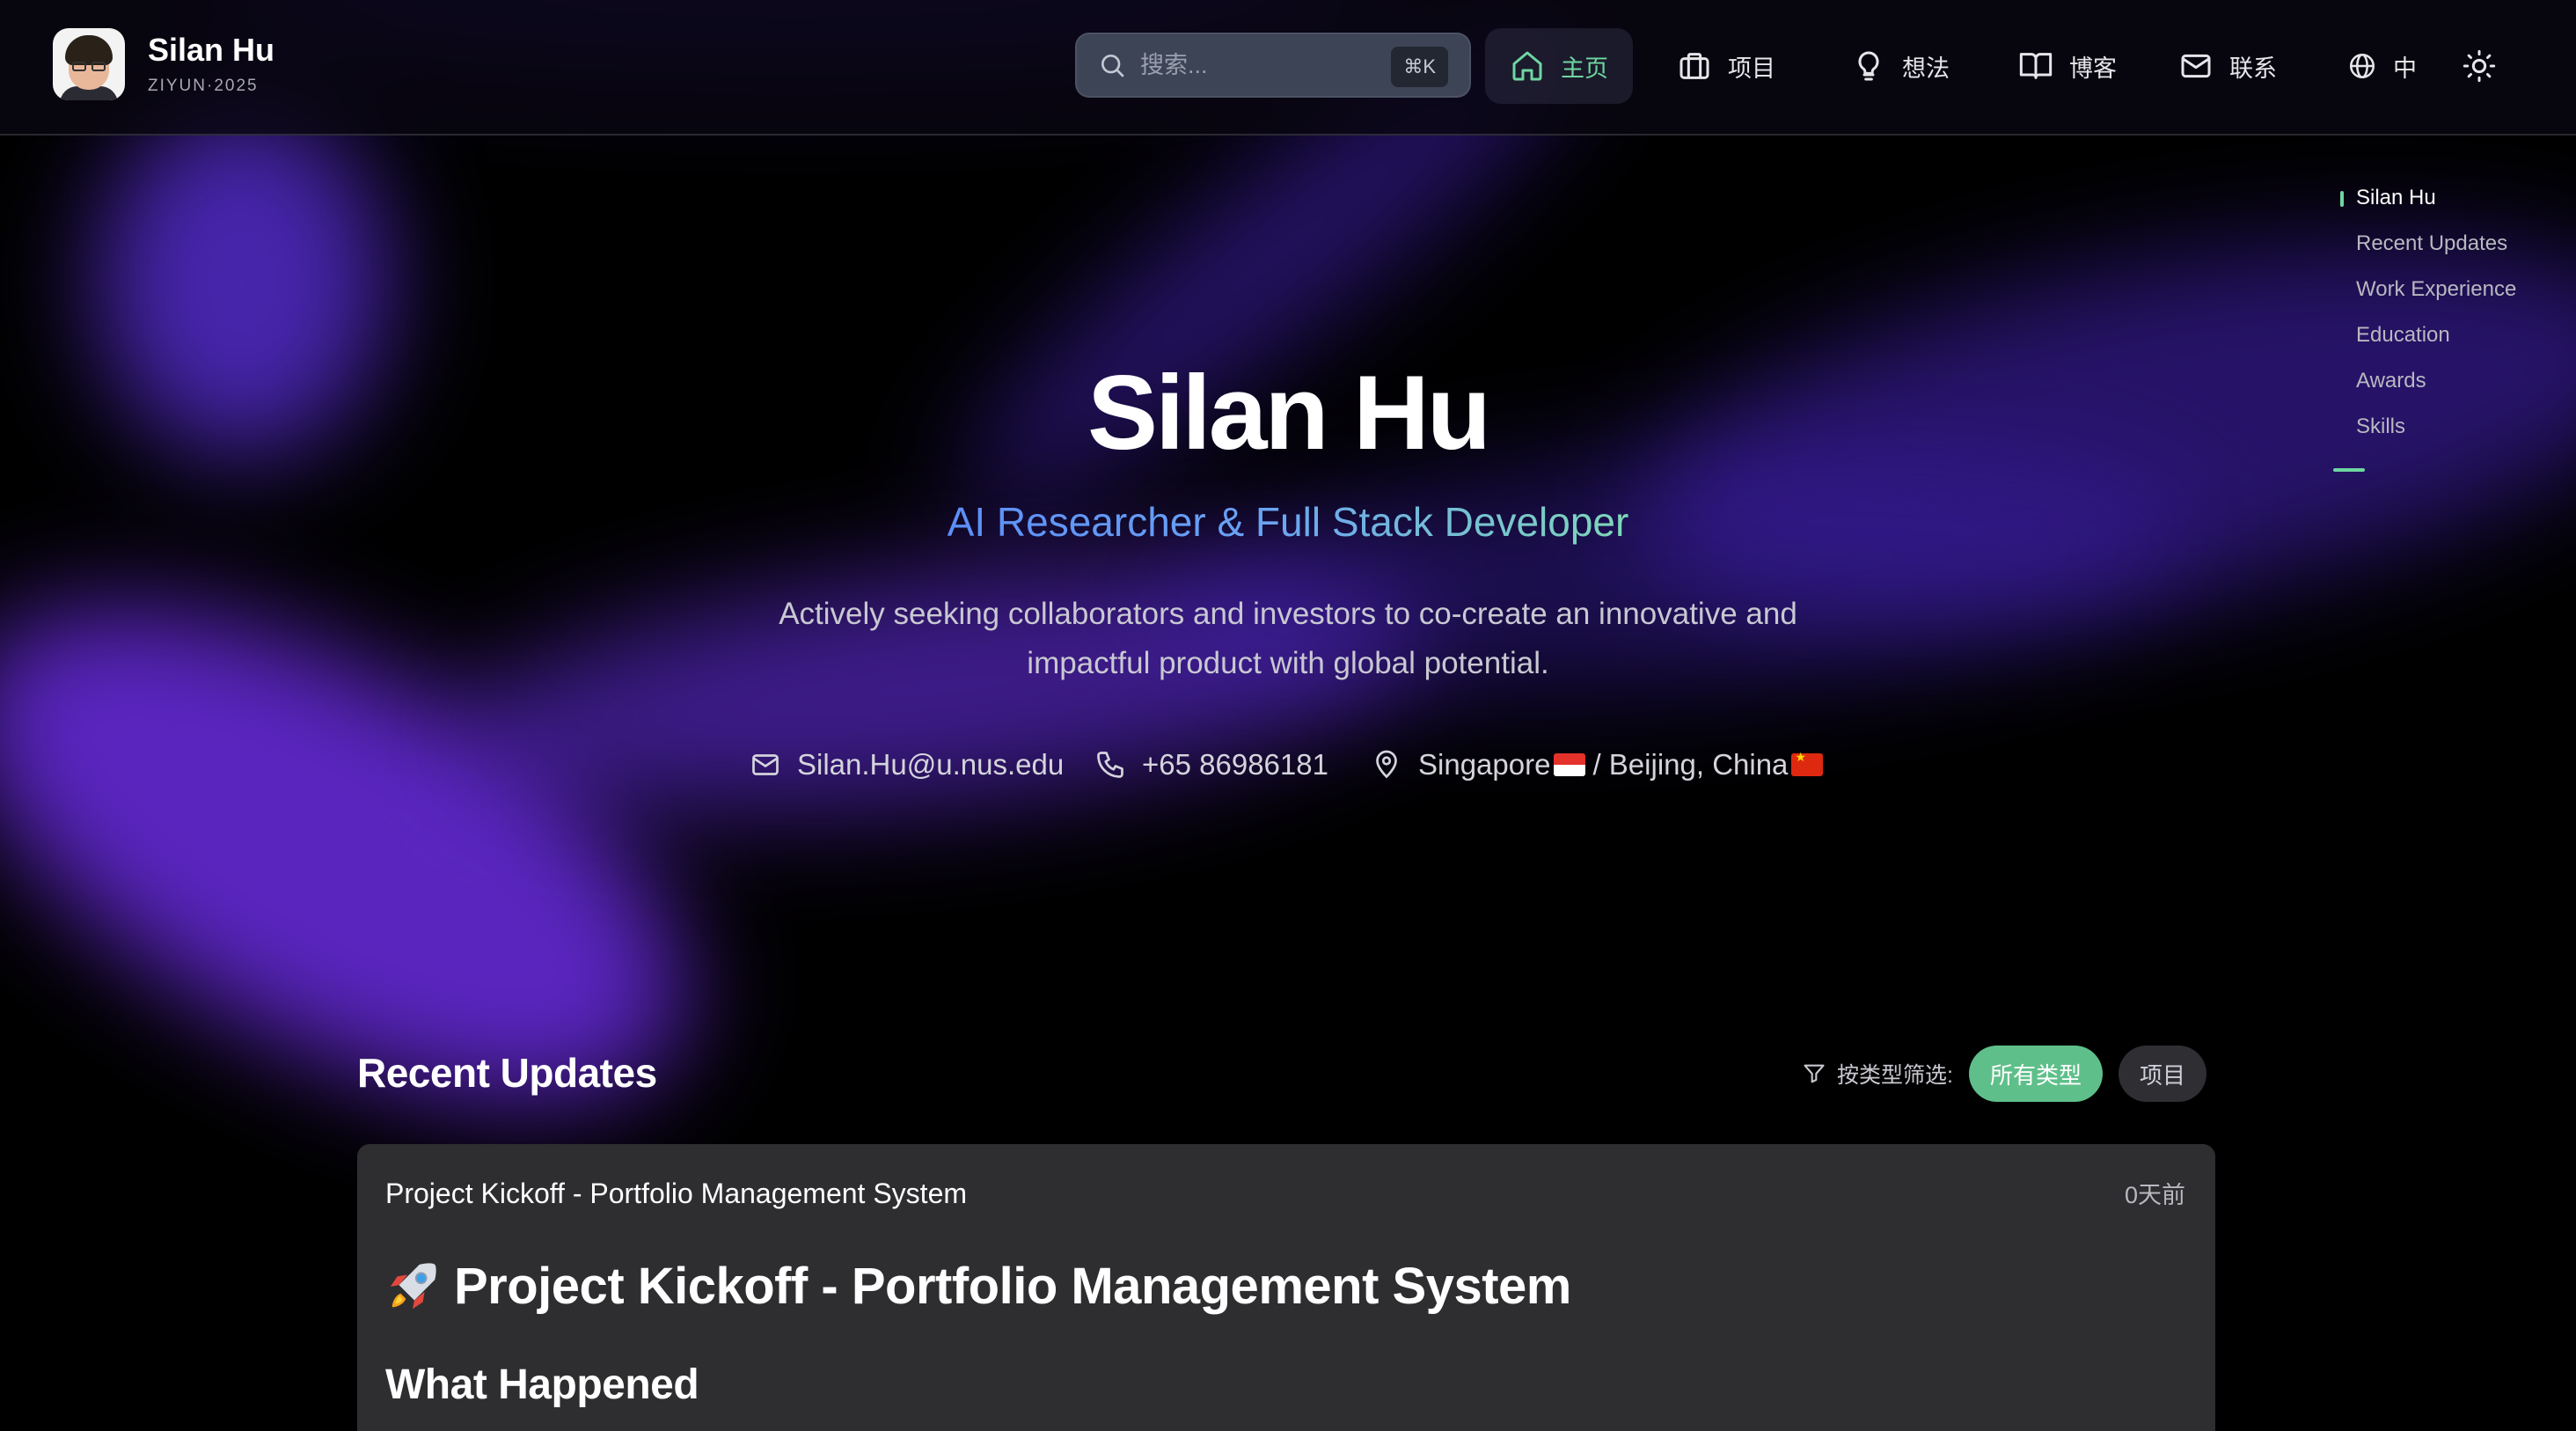 Image resolution: width=2576 pixels, height=1431 pixels. What do you see at coordinates (2382, 66) in the screenshot?
I see `language-switch: 中` at bounding box center [2382, 66].